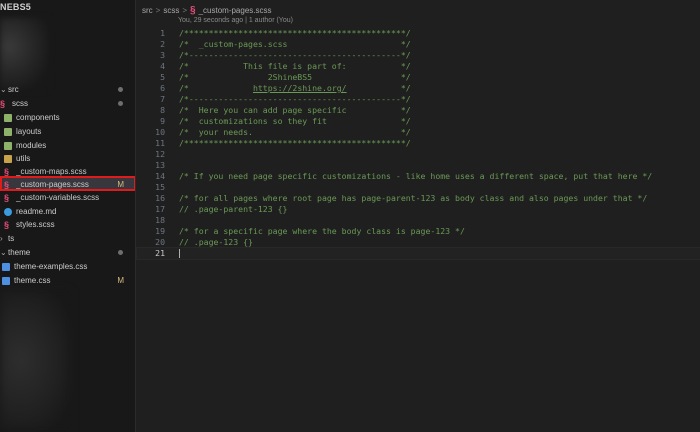 The width and height of the screenshot is (700, 432). Describe the element at coordinates (418, 253) in the screenshot. I see `code-line: 21` at that location.